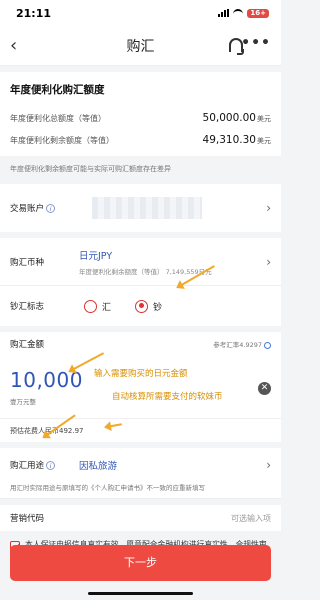  I want to click on nav-bar: ‹ 购汇 •••, so click(140, 46).